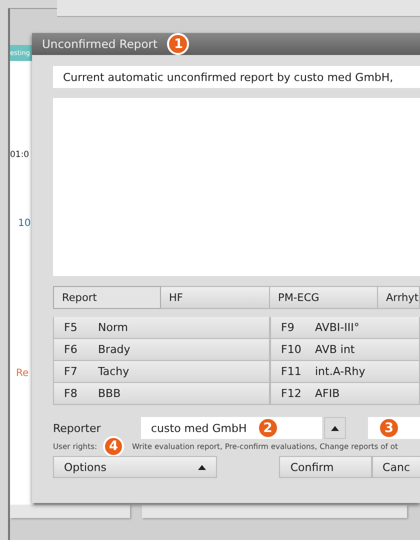  I want to click on options-button: Options, so click(135, 467).